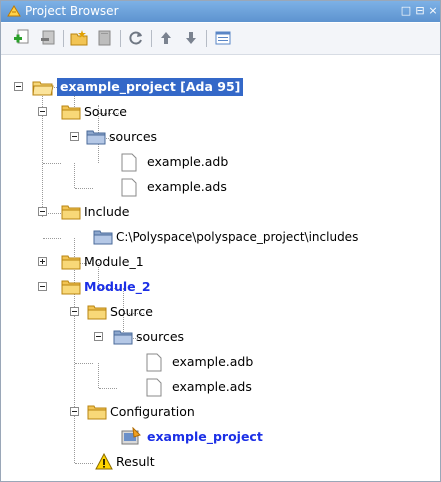 This screenshot has width=441, height=482. I want to click on tree-label-result: Result, so click(135, 461).